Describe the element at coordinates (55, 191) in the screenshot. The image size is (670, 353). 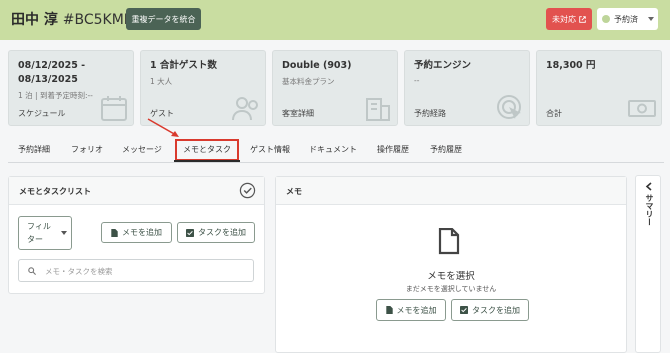
I see `panel-title: メモとタスクリスト` at that location.